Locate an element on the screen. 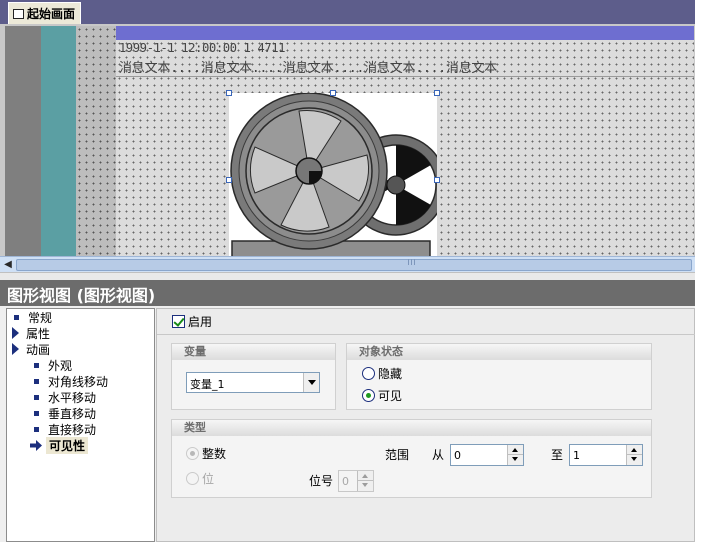  tree-item-label: 外观 is located at coordinates (60, 365).